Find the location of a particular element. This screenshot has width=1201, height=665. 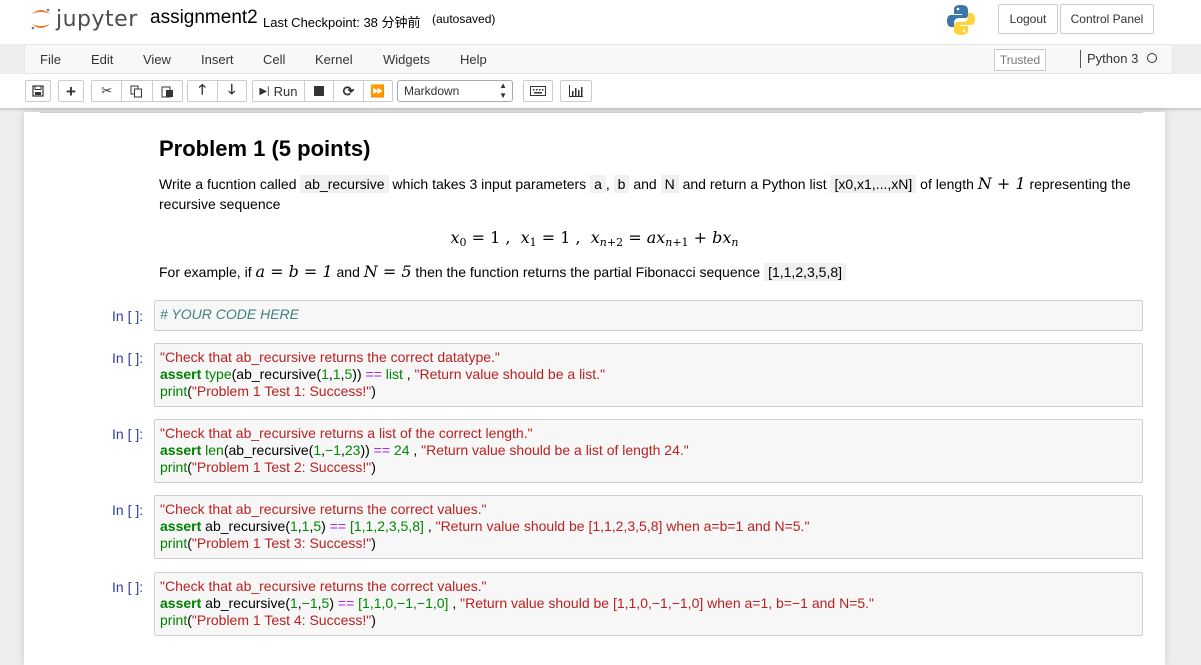

code-string: "Problem 1 Test 2: Success!" is located at coordinates (281, 467).